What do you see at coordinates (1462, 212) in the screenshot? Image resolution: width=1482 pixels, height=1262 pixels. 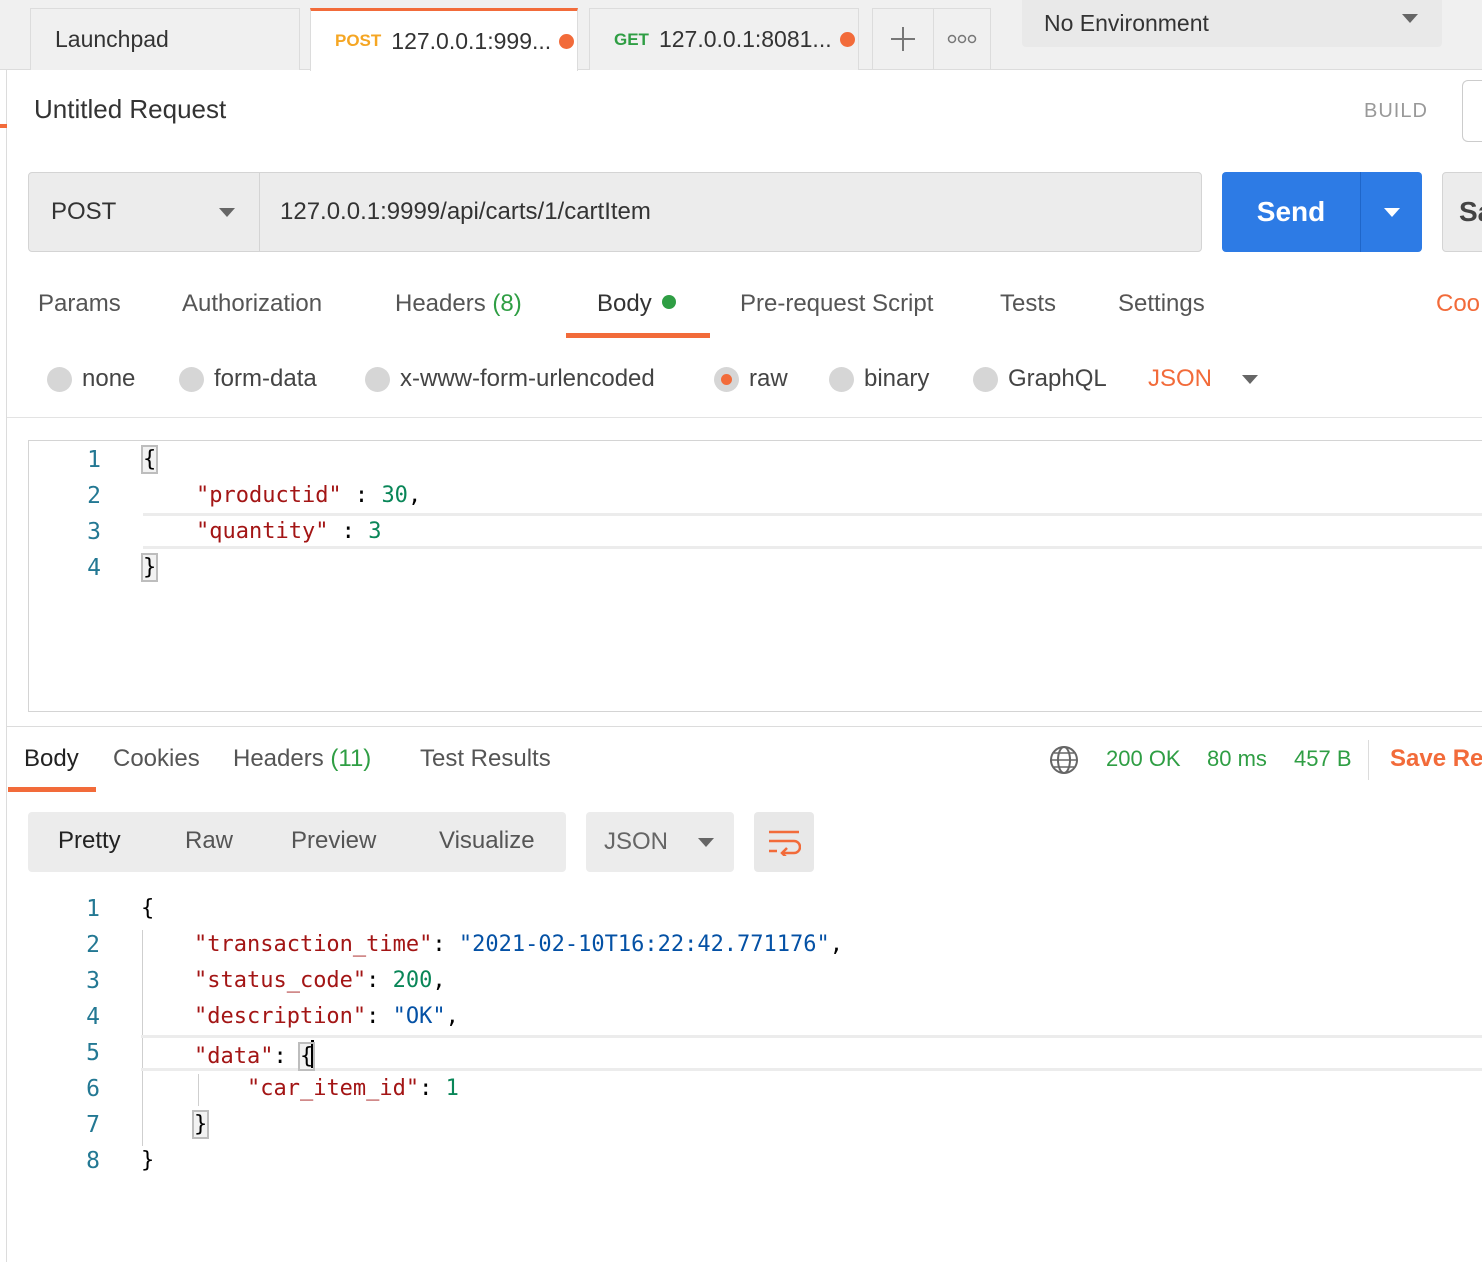 I see `save-button: Sa` at bounding box center [1462, 212].